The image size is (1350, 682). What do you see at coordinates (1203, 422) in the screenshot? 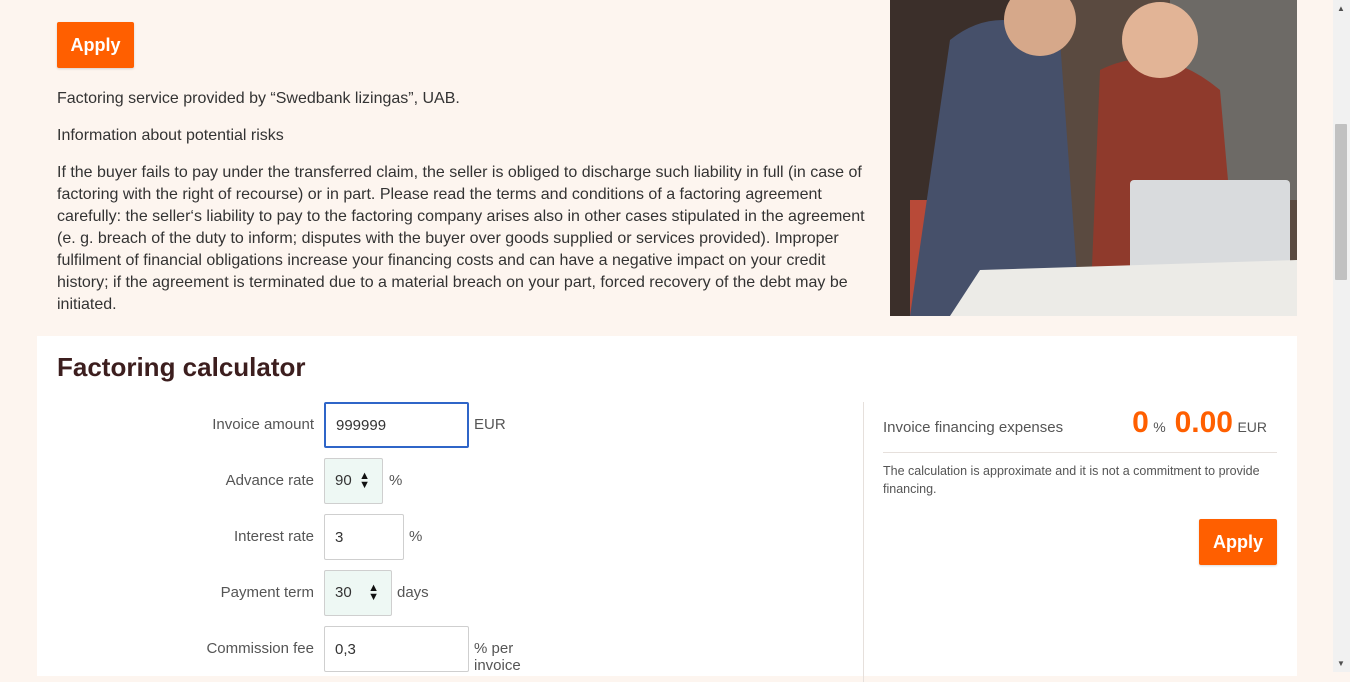
I see `expenses-amount: 0.00` at bounding box center [1203, 422].